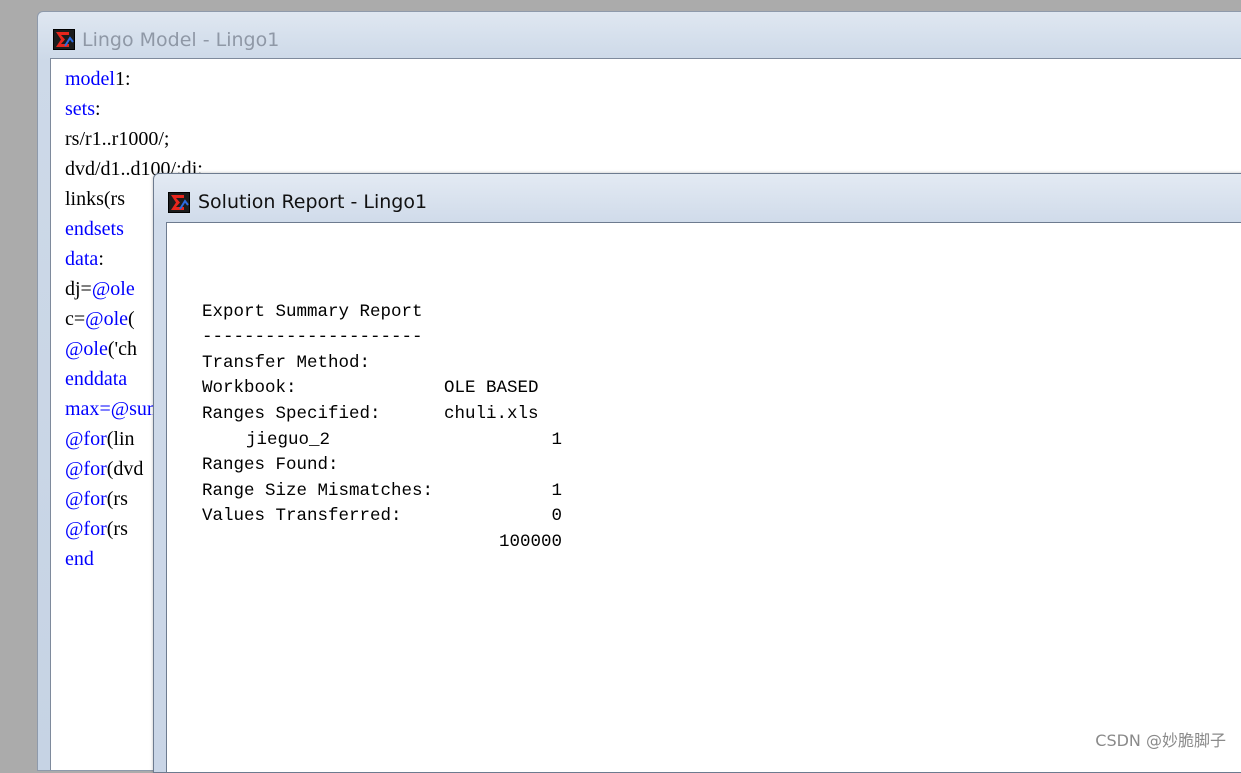 Image resolution: width=1241 pixels, height=773 pixels. I want to click on code-text: rs/r1..r1000/;, so click(117, 139).